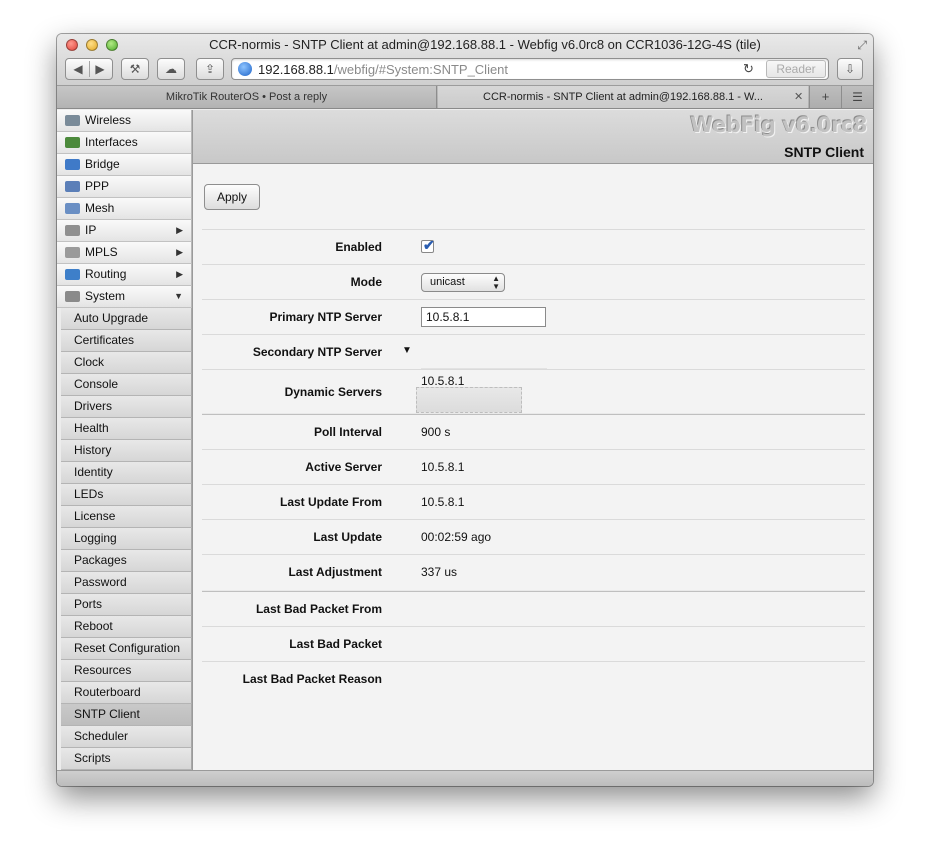  Describe the element at coordinates (126, 605) in the screenshot. I see `sidebar-subitem-ports: Ports` at that location.